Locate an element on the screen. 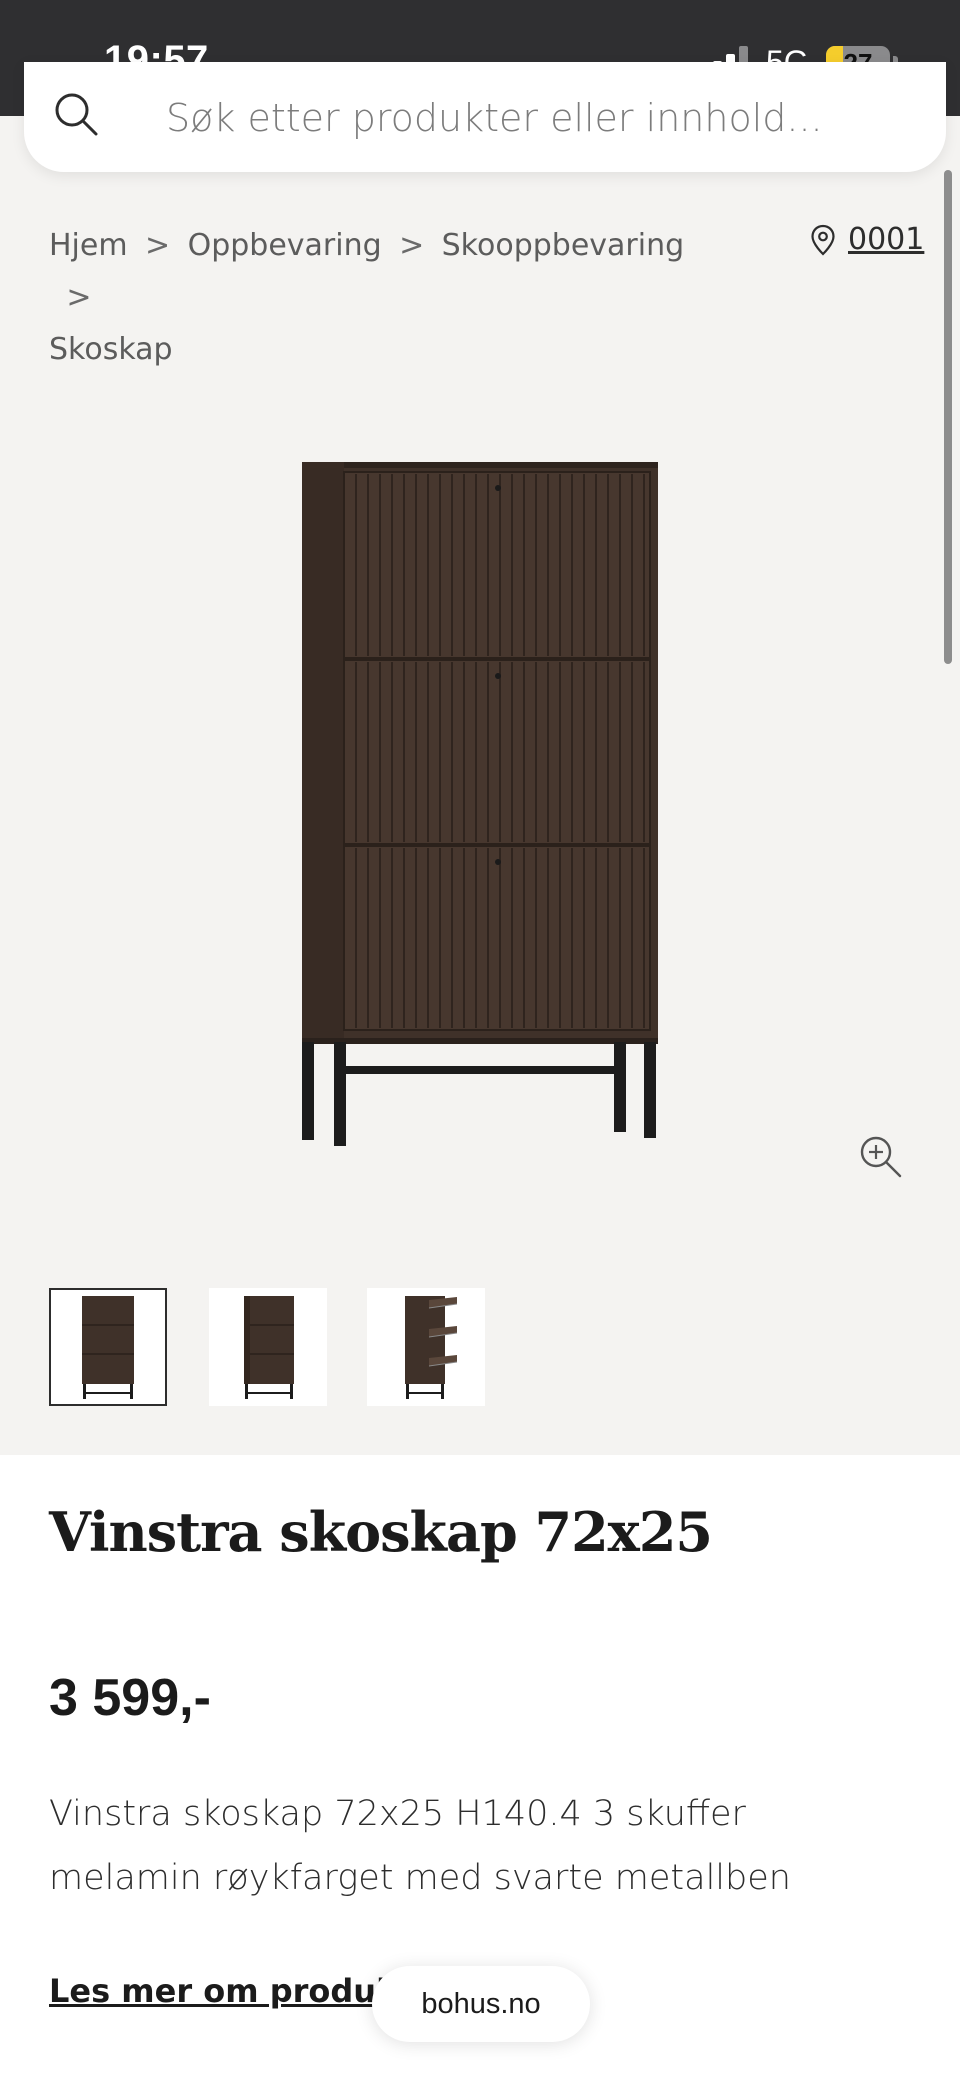 The height and width of the screenshot is (2078, 960). product-image is located at coordinates (480, 802).